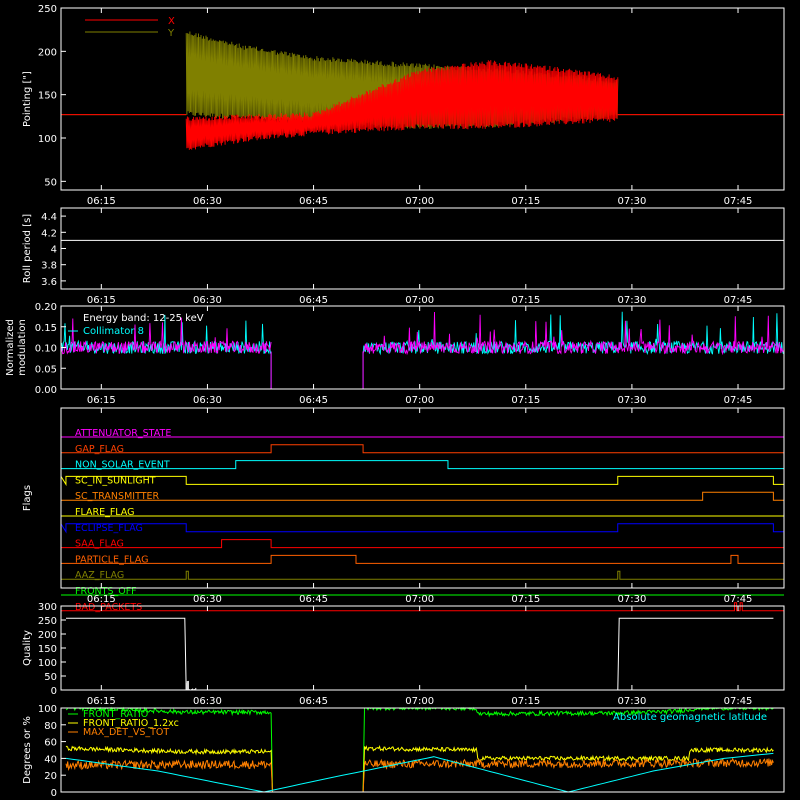 Image resolution: width=800 pixels, height=800 pixels. I want to click on flag-label: ATTENUATOR_STATE, so click(123, 433).